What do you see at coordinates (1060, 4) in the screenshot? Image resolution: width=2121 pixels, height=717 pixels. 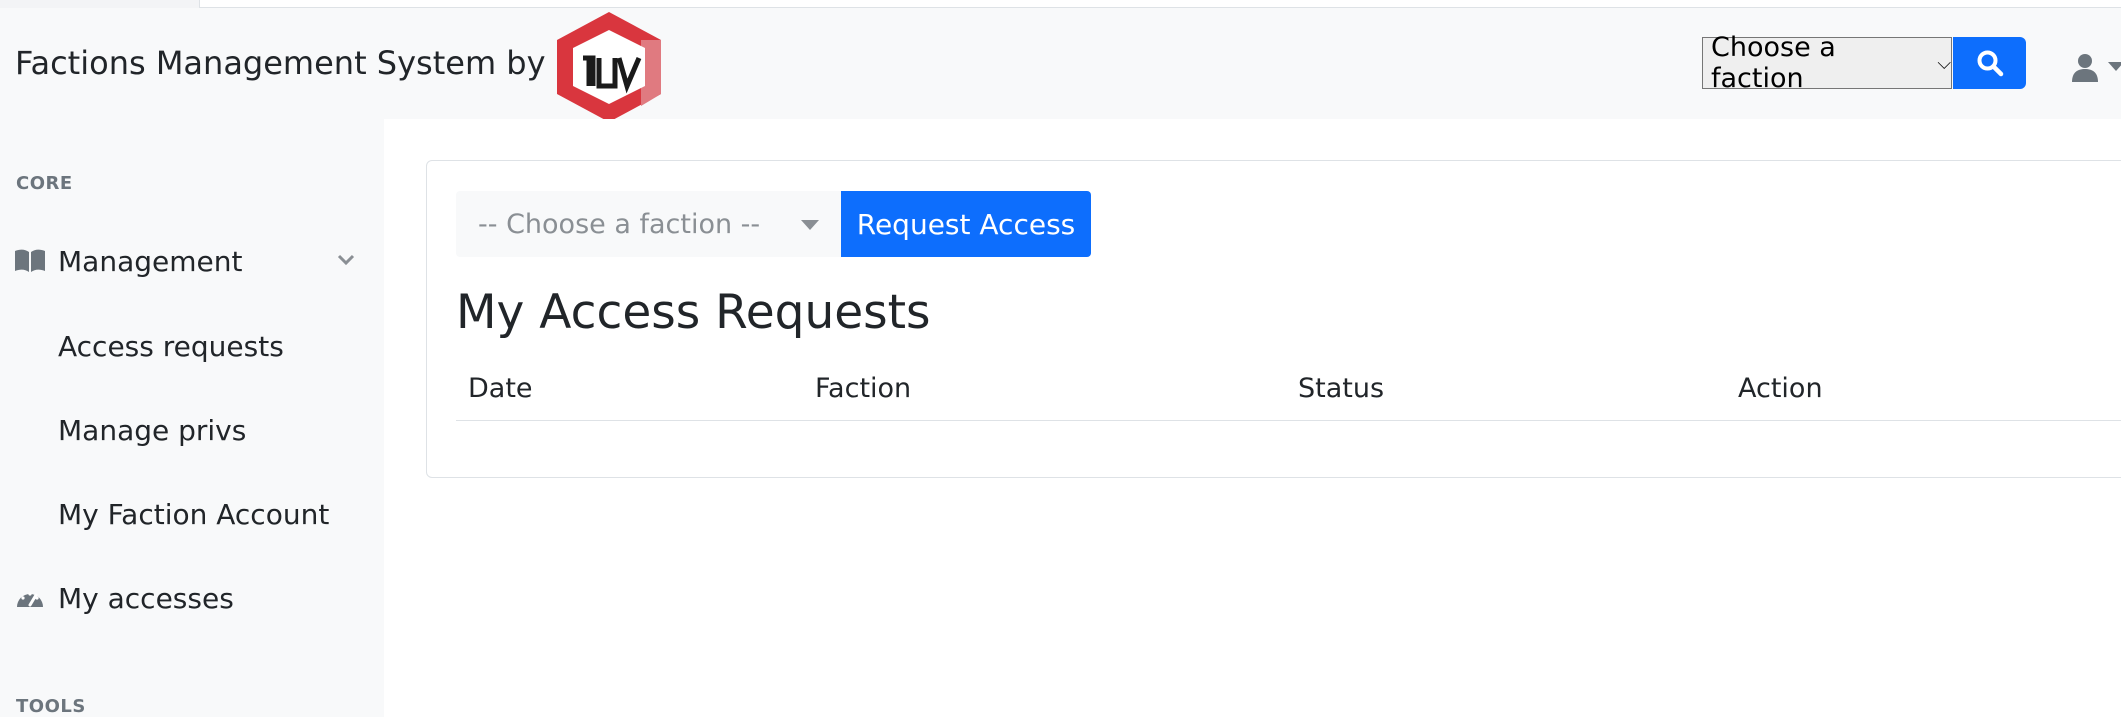 I see `browser-top-strip` at bounding box center [1060, 4].